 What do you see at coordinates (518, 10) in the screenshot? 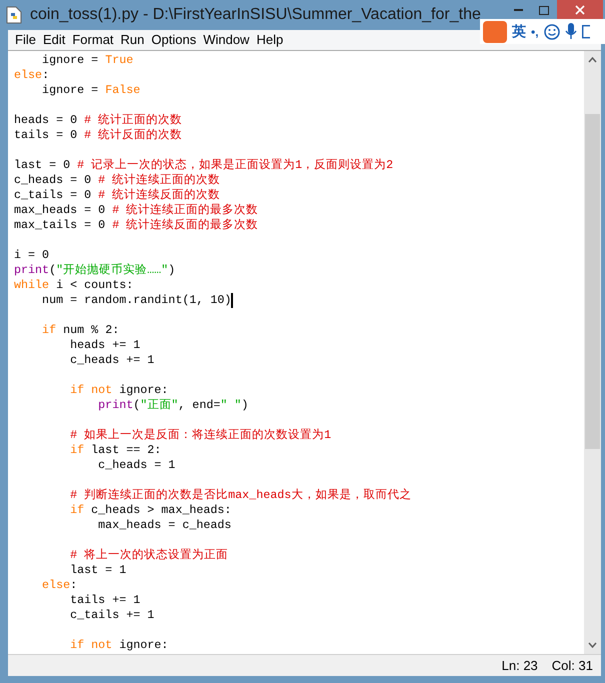
I see `minimize-icon` at bounding box center [518, 10].